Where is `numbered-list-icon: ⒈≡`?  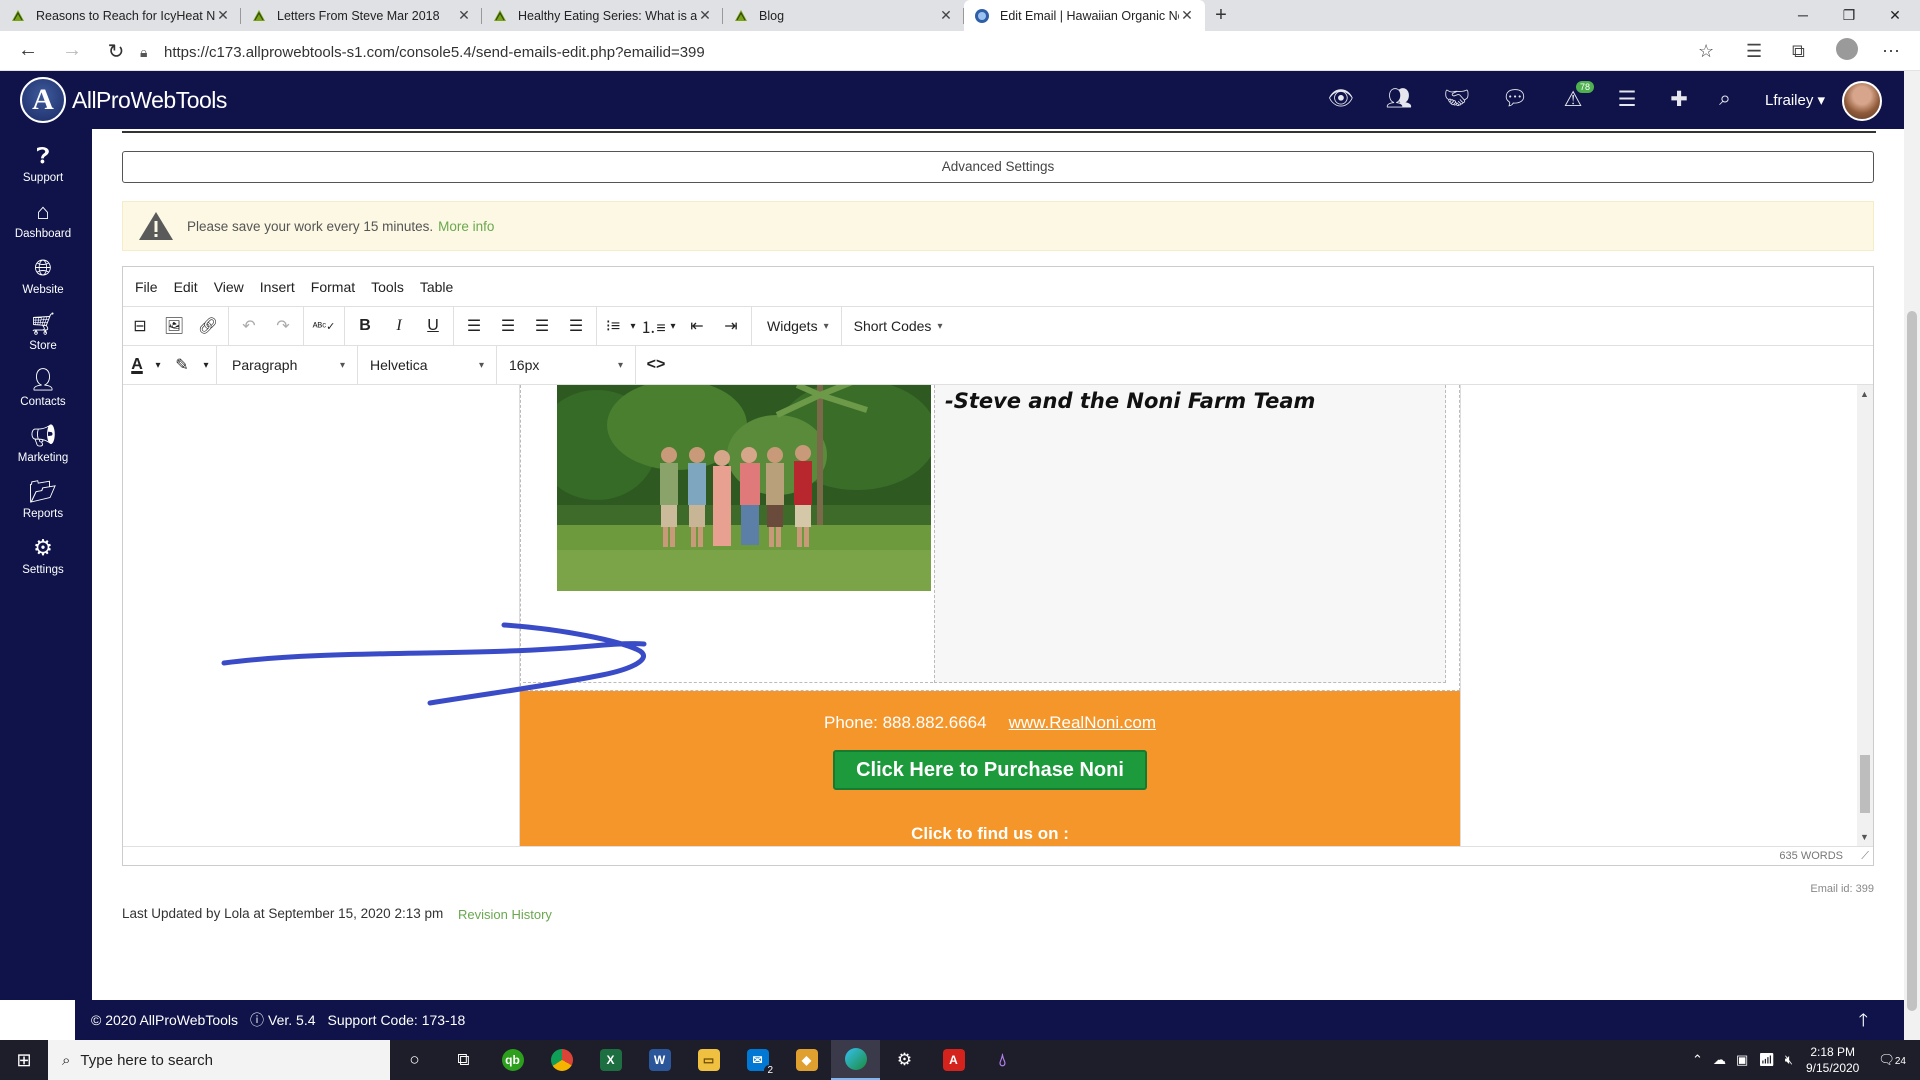
numbered-list-icon: ⒈≡ is located at coordinates (653, 326).